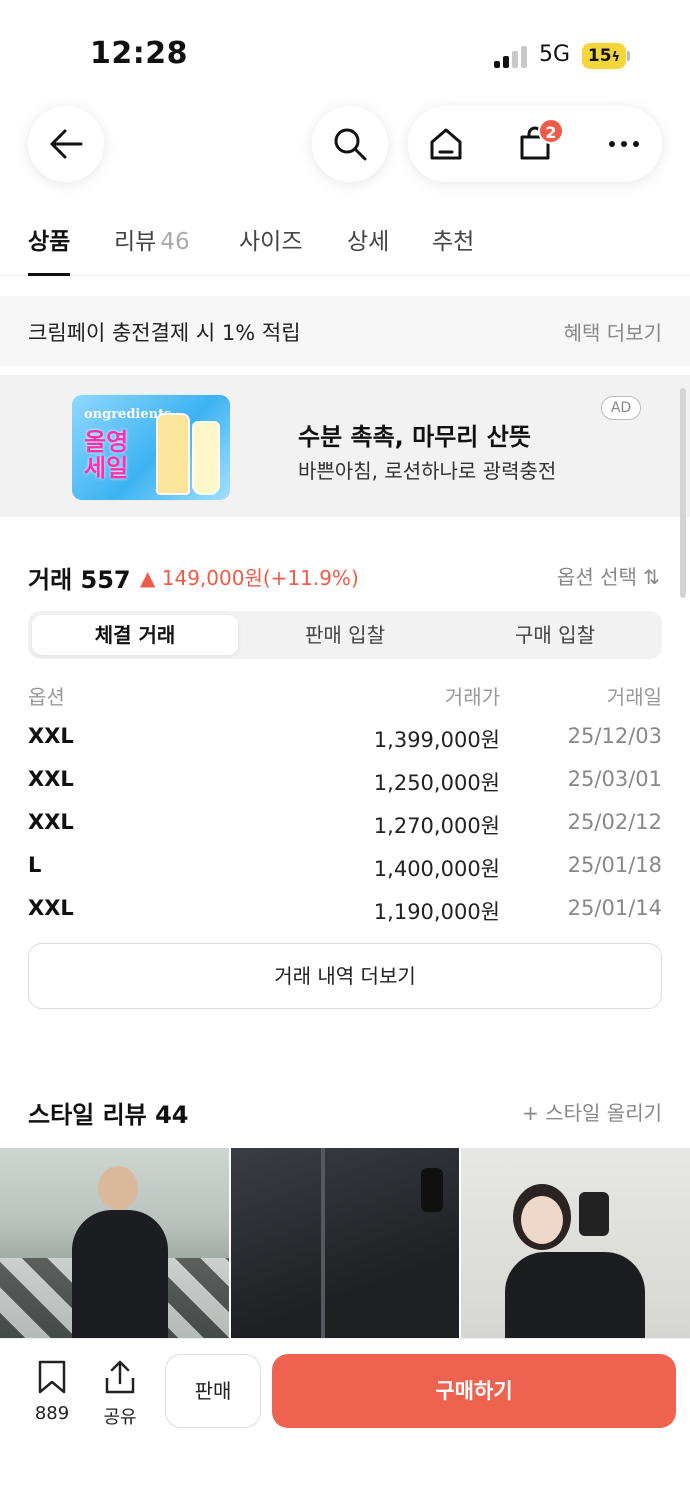 The height and width of the screenshot is (1500, 690). I want to click on row-price: 1,399,000원, so click(436, 740).